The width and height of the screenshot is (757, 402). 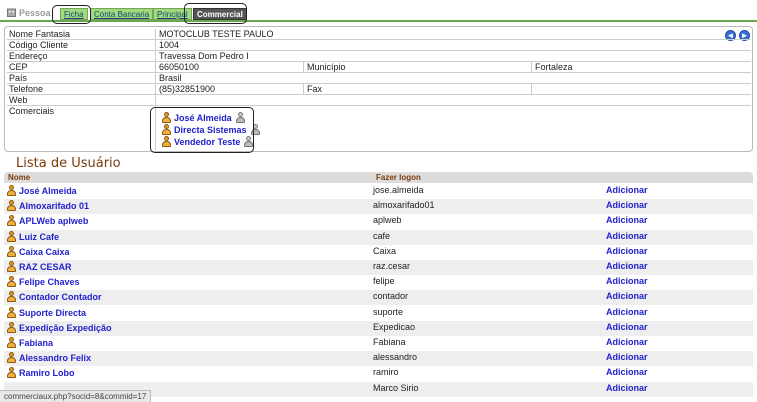 I want to click on table-row: Suporte Directa suporte Adicionar, so click(x=378, y=313).